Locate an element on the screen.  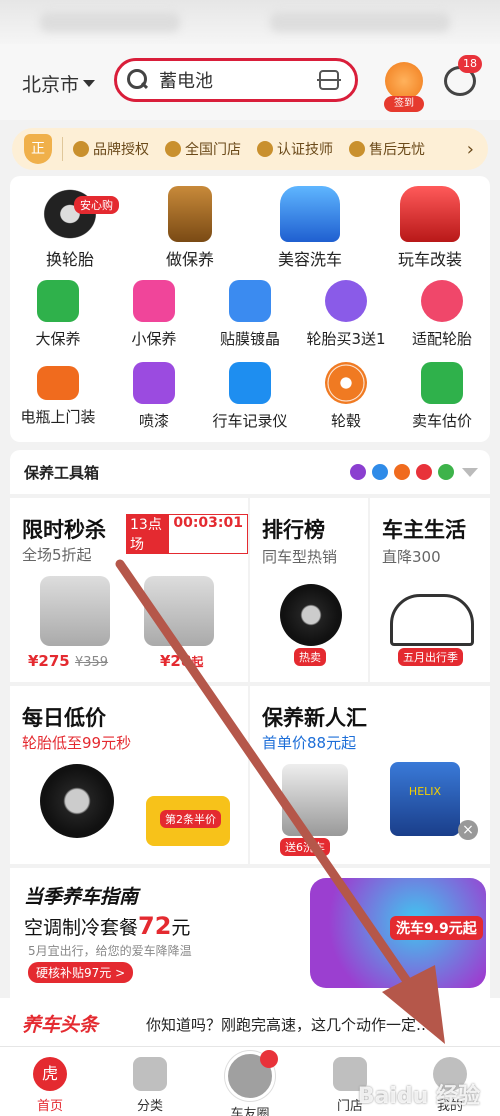
watermark: Baidu 经验 is located at coordinates (418, 1096).